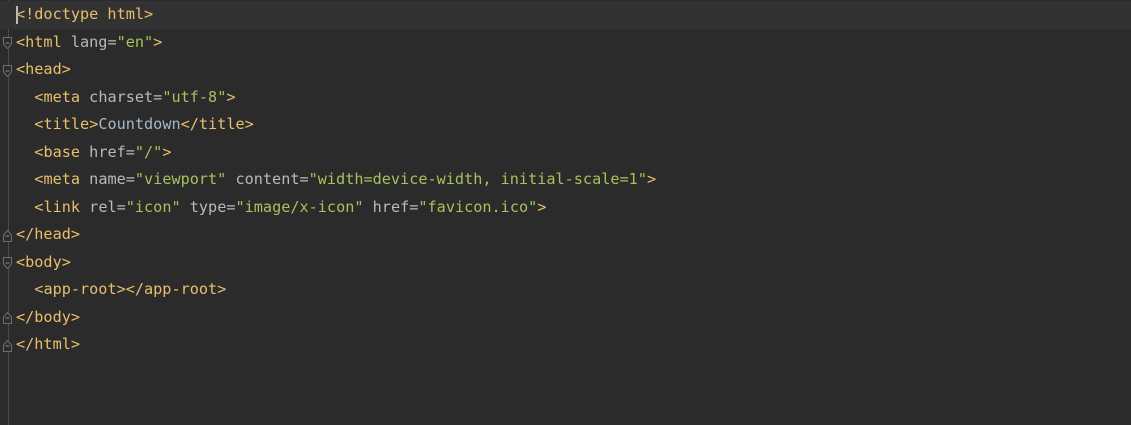  Describe the element at coordinates (565, 263) in the screenshot. I see `code-line: <body>` at that location.